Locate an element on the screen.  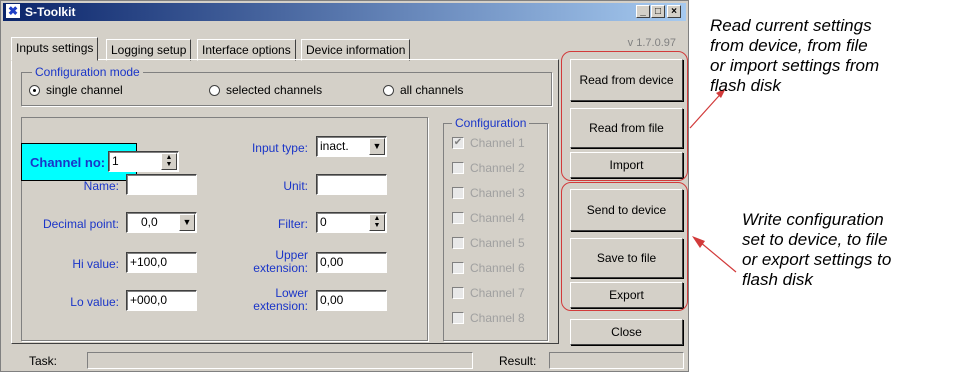
read-annotation-line3: or import settings from is located at coordinates (795, 65).